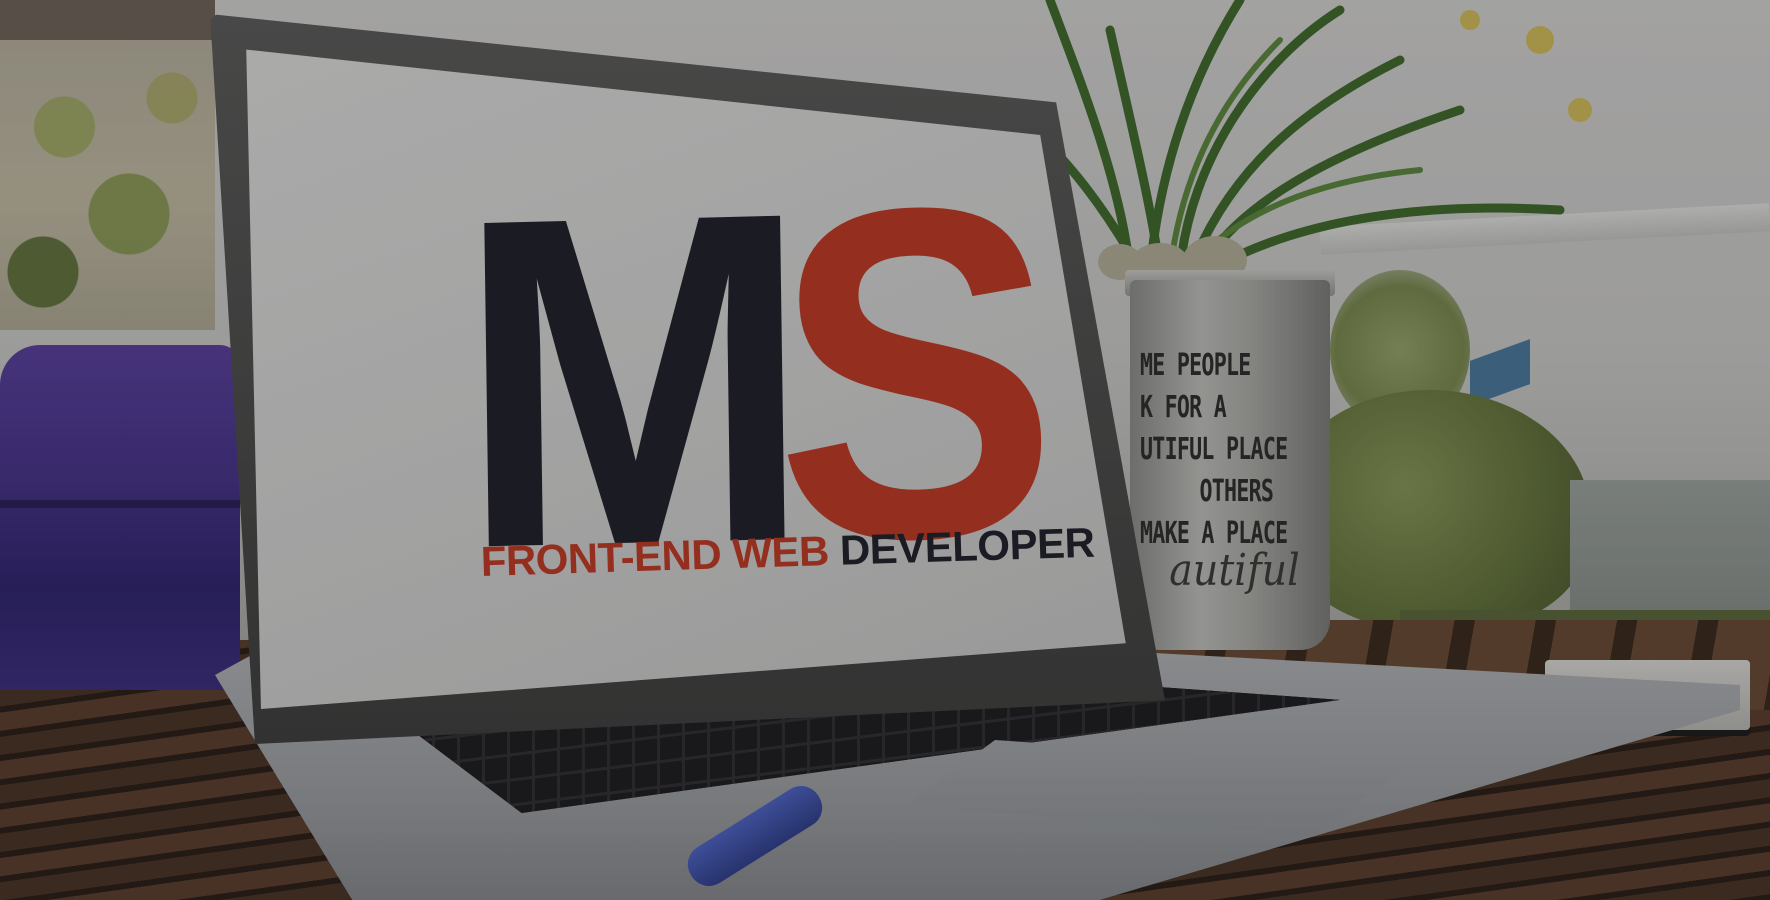 The image size is (1770, 900). Describe the element at coordinates (1670, 550) in the screenshot. I see `background-shed` at that location.